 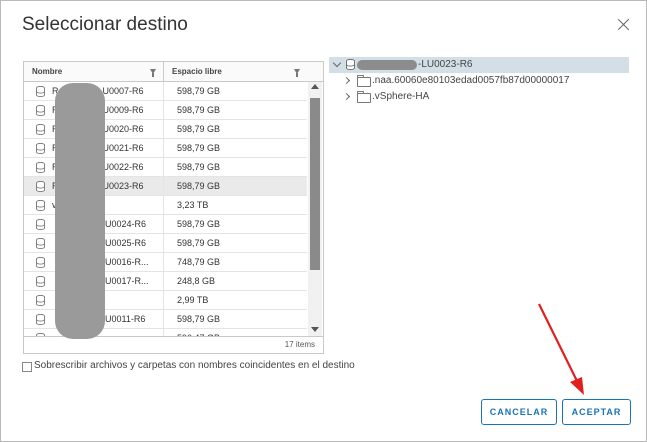 What do you see at coordinates (479, 97) in the screenshot?
I see `tree-node-vsphere-ha: .vSphere-HA` at bounding box center [479, 97].